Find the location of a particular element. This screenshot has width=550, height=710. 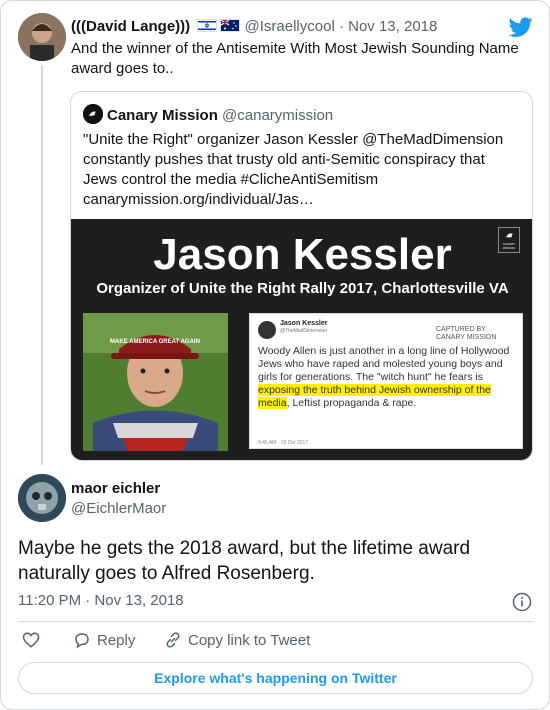

person-photo: MAKE AMERICA GREAT AGAIN is located at coordinates (155, 382).